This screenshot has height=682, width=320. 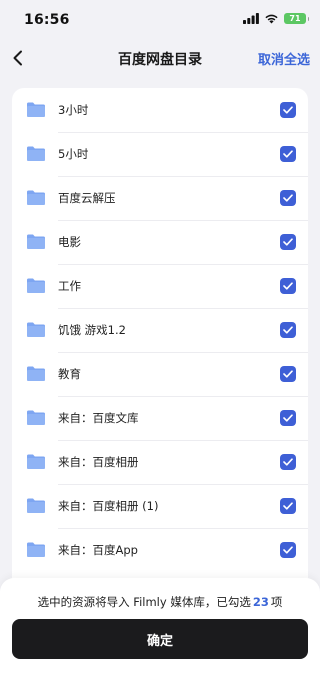 I want to click on folder-row: 来自：百度文库, so click(x=160, y=418).